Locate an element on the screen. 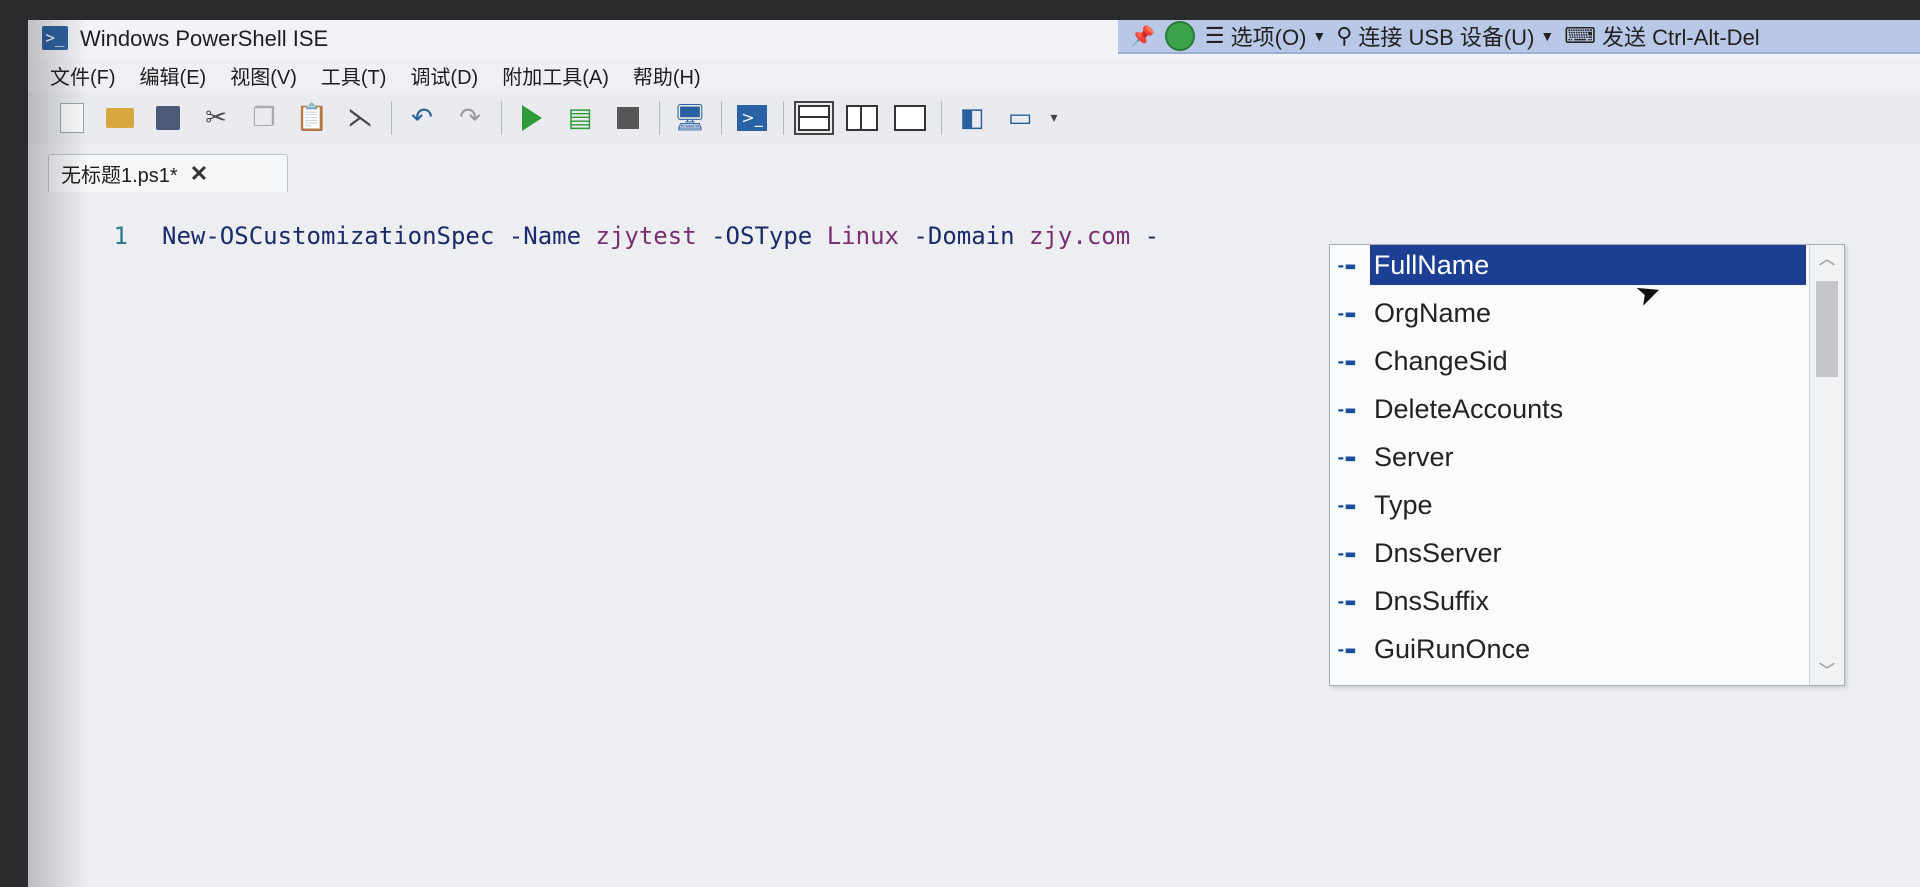 The width and height of the screenshot is (1920, 887). arg-token: Linux is located at coordinates (862, 236).